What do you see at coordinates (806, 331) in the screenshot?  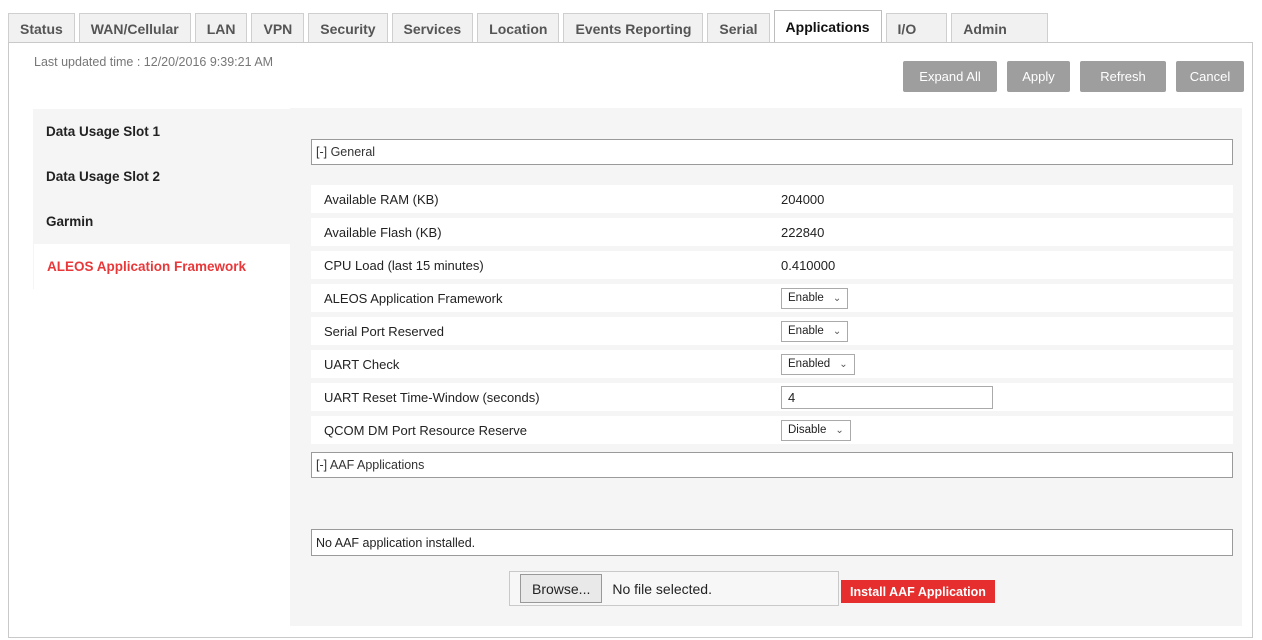 I see `serial-port-reserved-selected: Enable` at bounding box center [806, 331].